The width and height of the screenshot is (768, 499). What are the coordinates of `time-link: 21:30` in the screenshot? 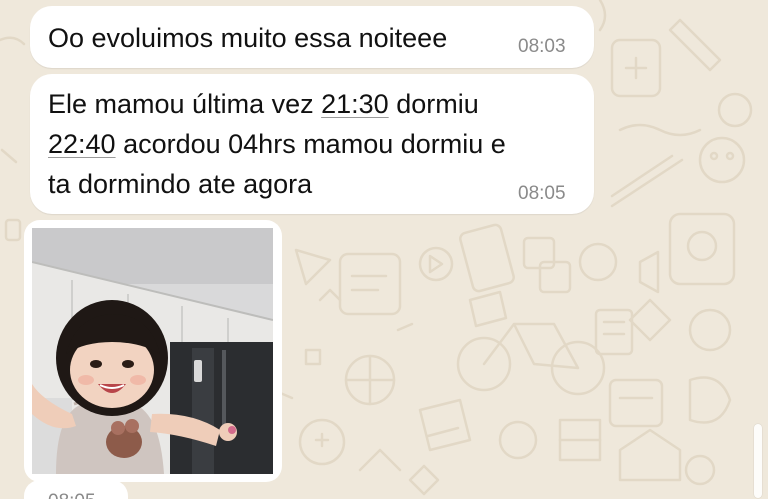 It's located at (355, 104).